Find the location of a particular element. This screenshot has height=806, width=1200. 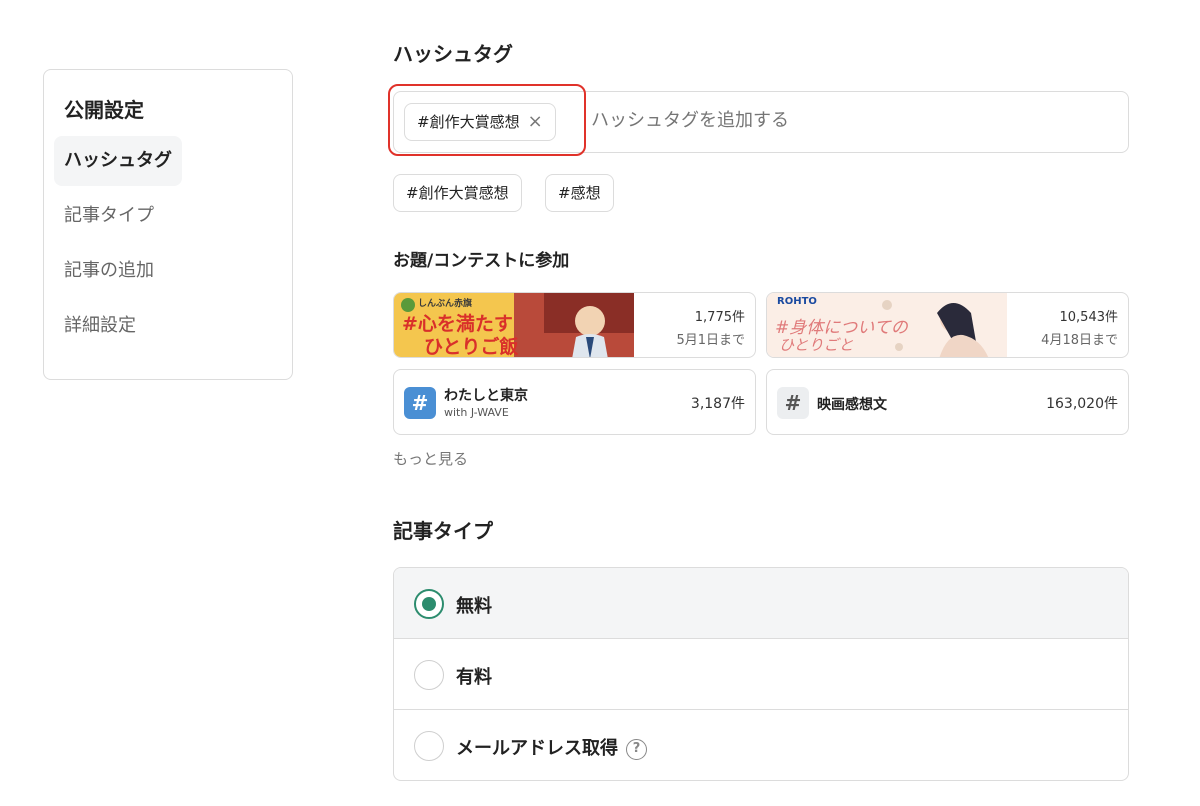

suggested-hashtag-2: #感想 is located at coordinates (579, 193).